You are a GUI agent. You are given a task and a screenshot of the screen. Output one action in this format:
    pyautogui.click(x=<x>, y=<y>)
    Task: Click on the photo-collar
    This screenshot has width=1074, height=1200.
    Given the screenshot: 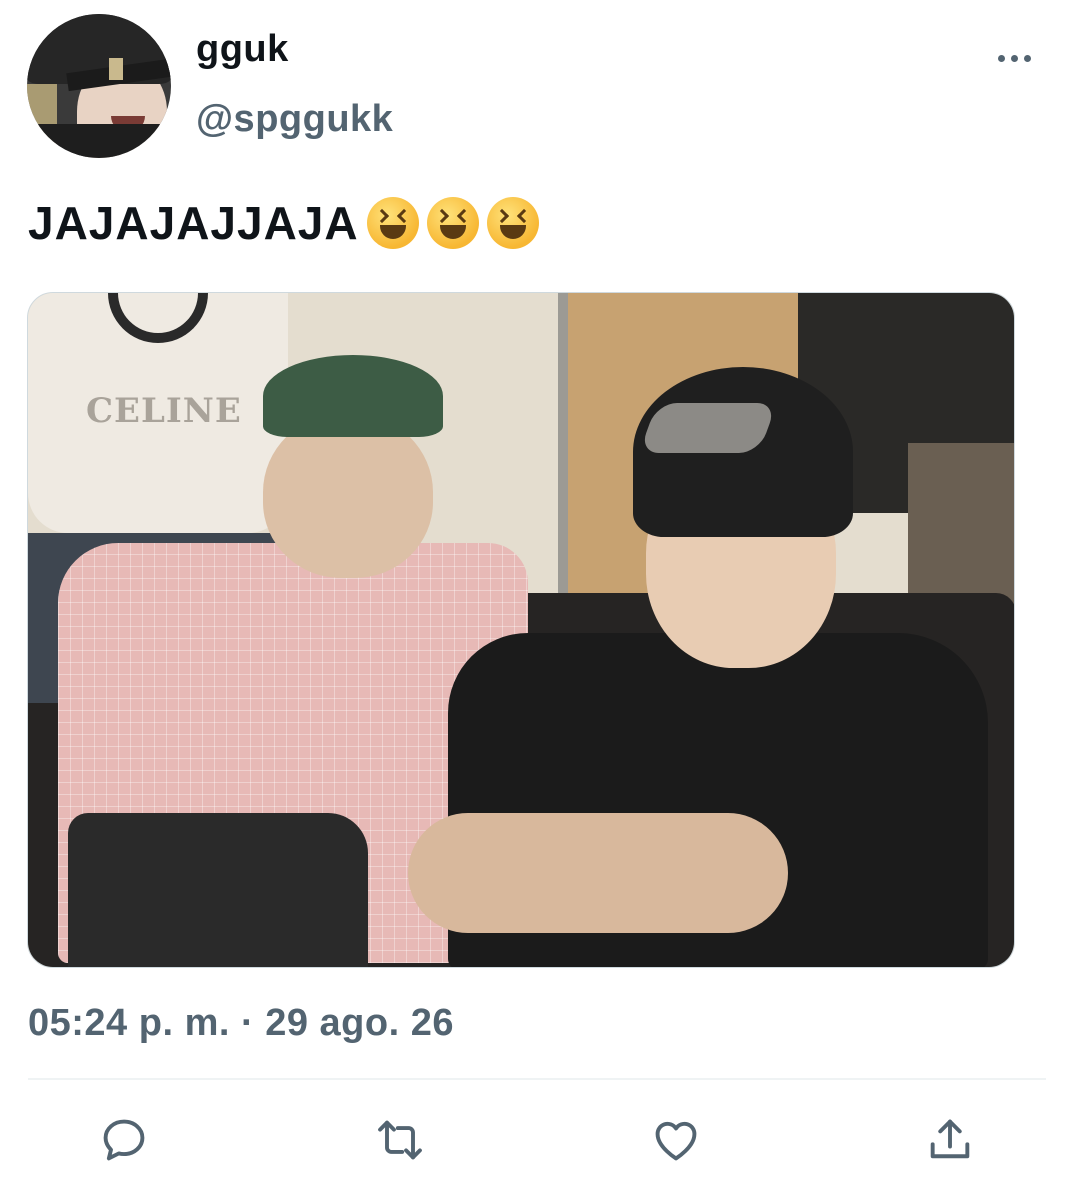 What is the action you would take?
    pyautogui.click(x=158, y=318)
    